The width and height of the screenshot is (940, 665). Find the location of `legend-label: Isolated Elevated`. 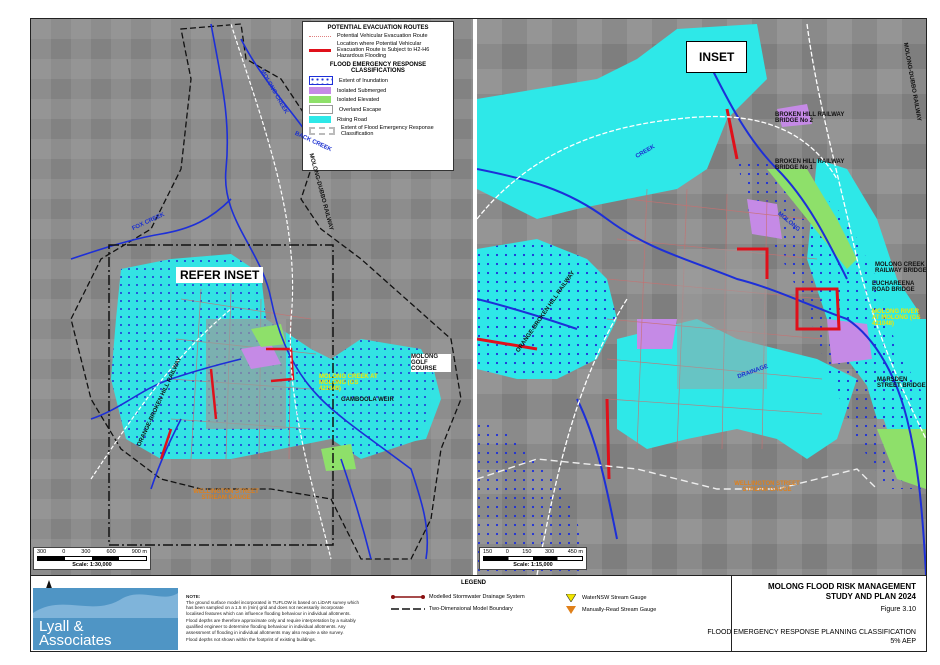

legend-label: Isolated Elevated is located at coordinates (358, 99).